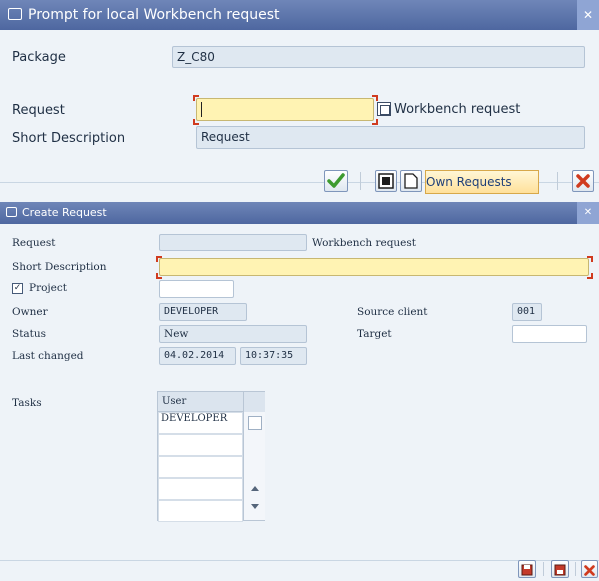 This screenshot has height=581, width=599. What do you see at coordinates (299, 15) in the screenshot?
I see `dialog1-titlebar: Prompt for local Workbench request ✕` at bounding box center [299, 15].